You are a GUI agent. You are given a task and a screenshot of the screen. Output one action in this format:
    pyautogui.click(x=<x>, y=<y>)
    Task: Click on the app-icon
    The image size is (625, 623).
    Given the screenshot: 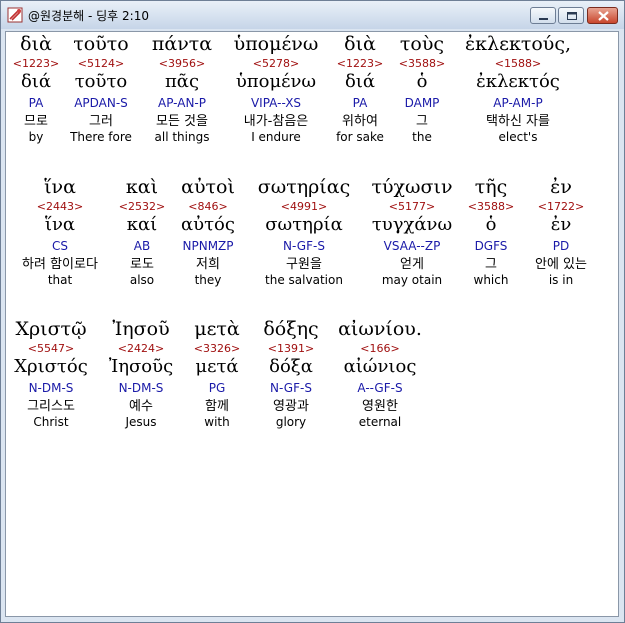 What is the action you would take?
    pyautogui.click(x=15, y=15)
    